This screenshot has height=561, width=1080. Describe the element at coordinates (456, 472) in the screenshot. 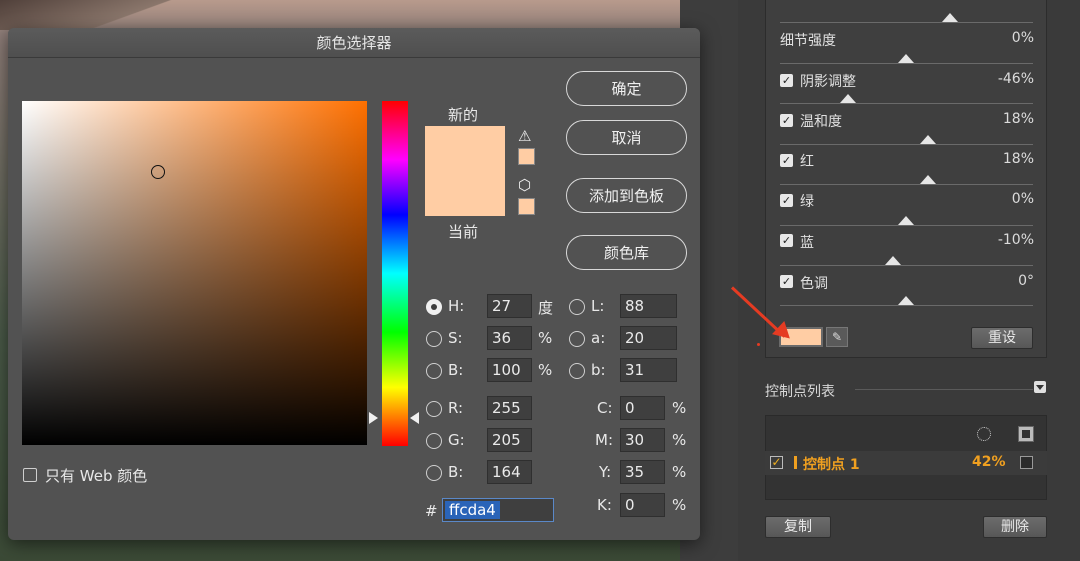

I see `rgb-b-label: B:` at that location.